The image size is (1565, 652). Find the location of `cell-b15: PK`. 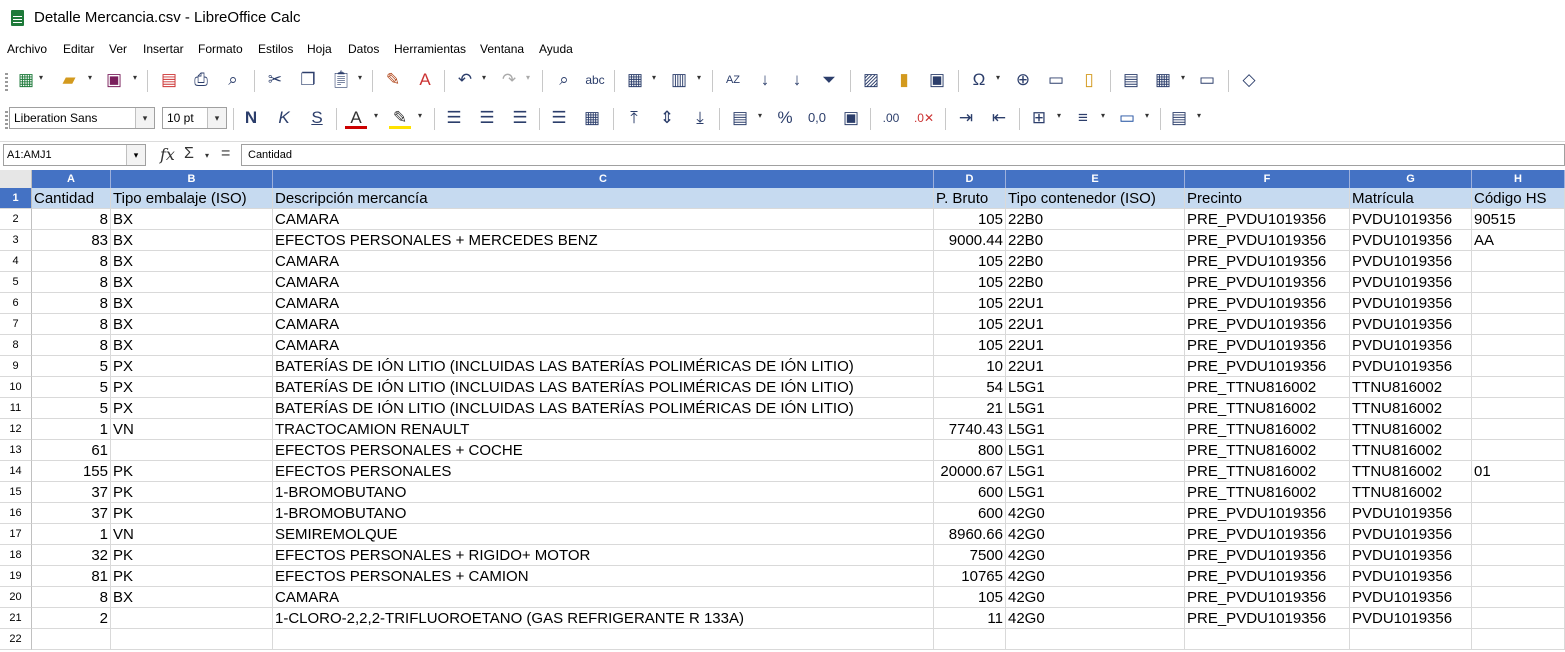

cell-b15: PK is located at coordinates (192, 492).